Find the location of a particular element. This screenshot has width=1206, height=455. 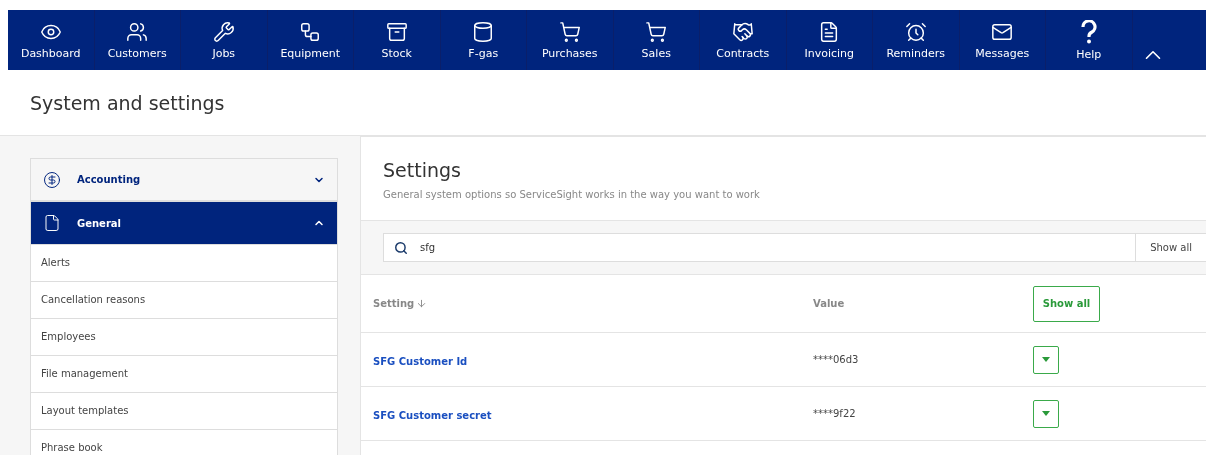

column-header: Setting is located at coordinates (394, 303).